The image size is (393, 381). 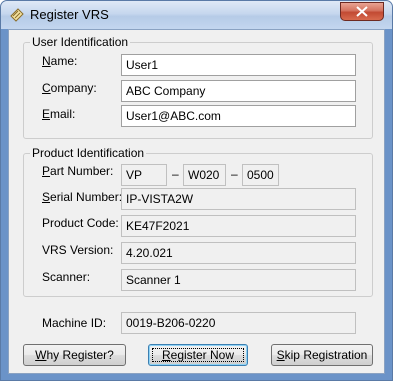 What do you see at coordinates (60, 61) in the screenshot?
I see `name-label: Name:` at bounding box center [60, 61].